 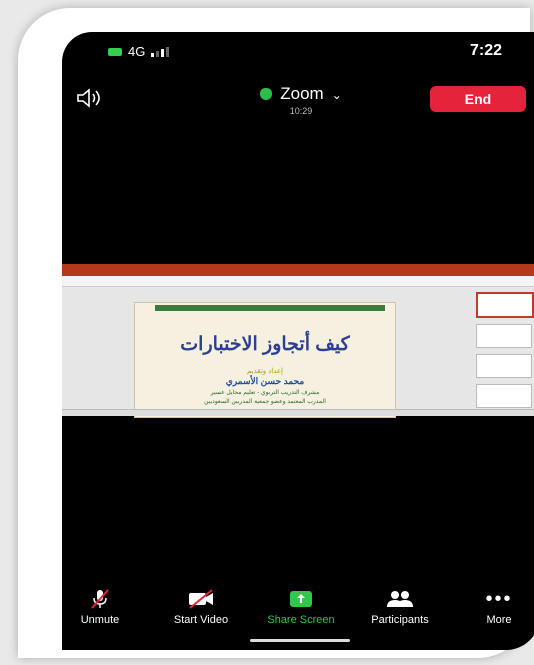 I want to click on share-screen-button: Share Screen, so click(x=301, y=613).